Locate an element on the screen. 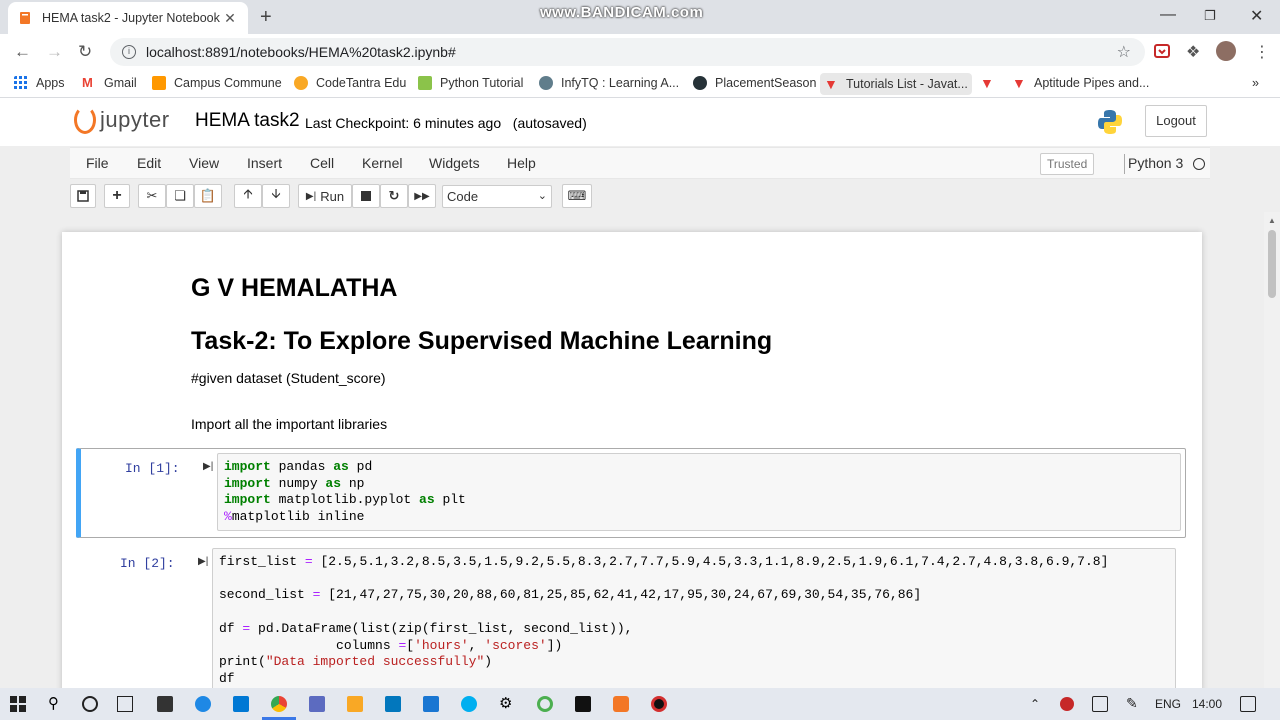 The image size is (1280, 720). restart-run-all-button: ▶▶ is located at coordinates (422, 196).